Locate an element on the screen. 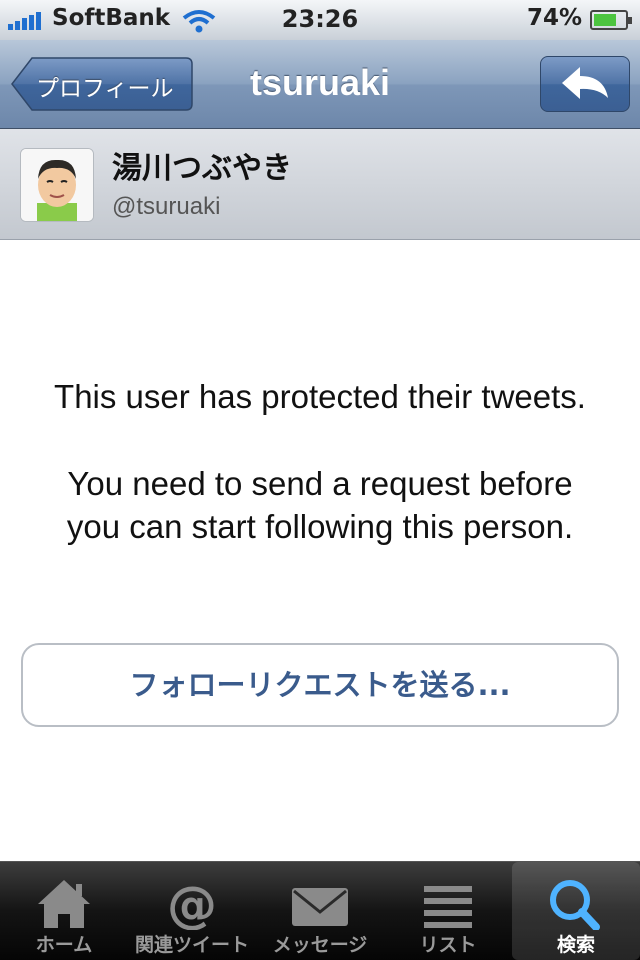 Image resolution: width=640 pixels, height=960 pixels. tab-home: ホーム is located at coordinates (64, 911).